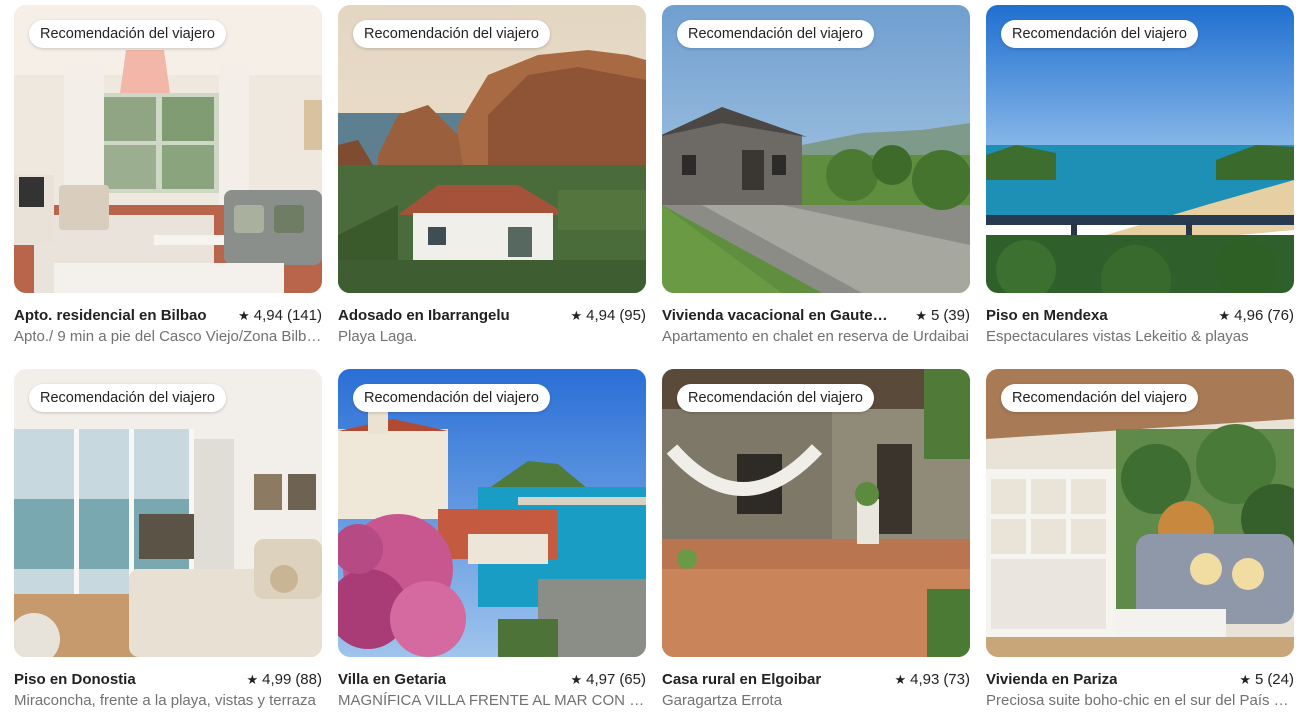 The image size is (1312, 722). Describe the element at coordinates (110, 315) in the screenshot. I see `listing-title: Apto. residencial en Bilbao` at that location.